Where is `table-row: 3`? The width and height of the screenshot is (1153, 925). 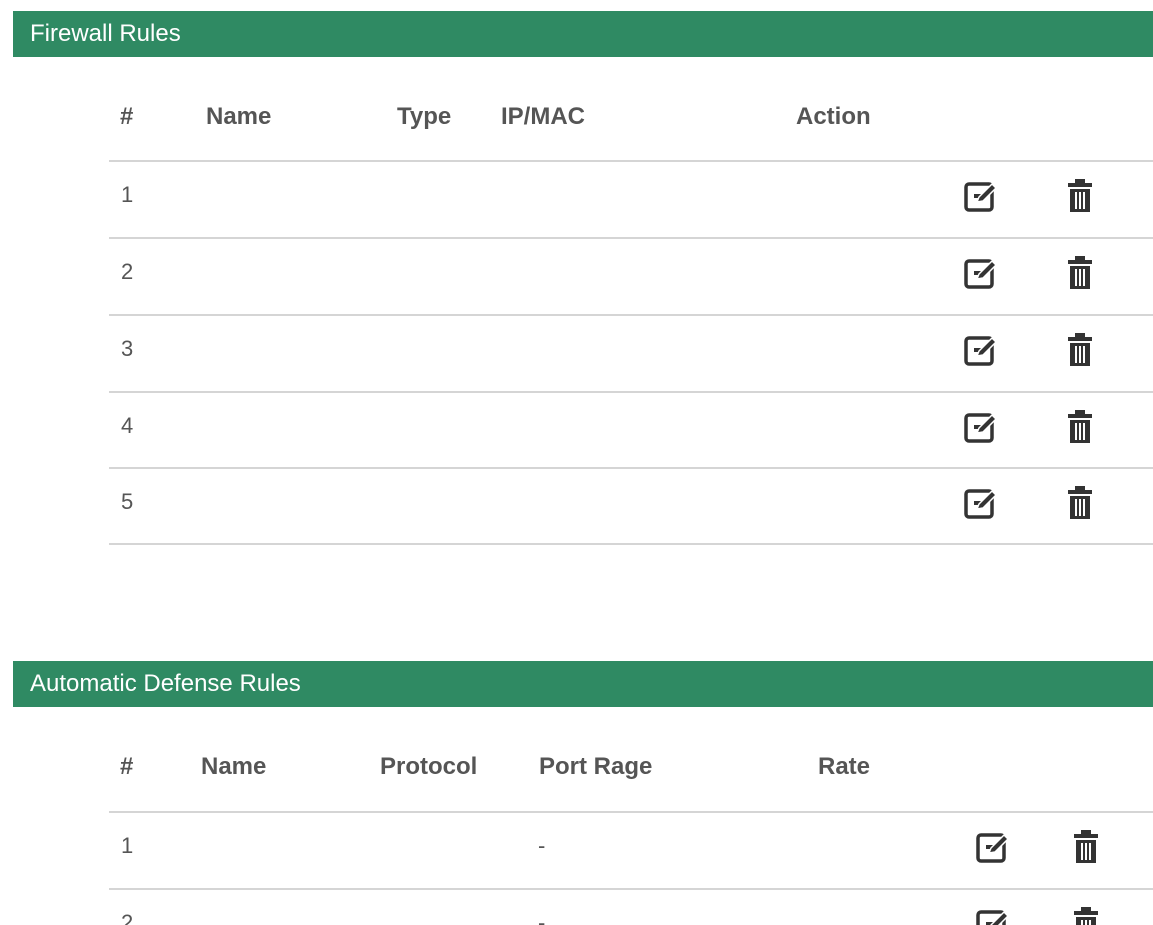 table-row: 3 is located at coordinates (631, 354).